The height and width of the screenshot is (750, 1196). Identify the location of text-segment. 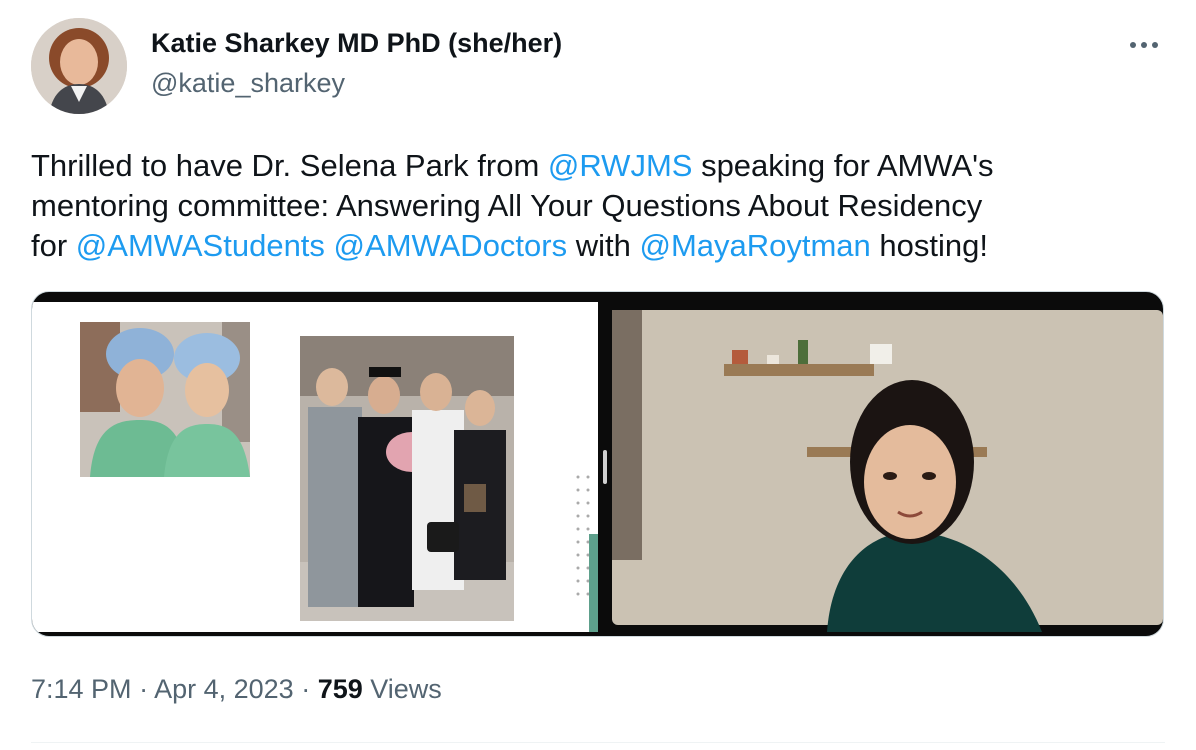
(329, 245).